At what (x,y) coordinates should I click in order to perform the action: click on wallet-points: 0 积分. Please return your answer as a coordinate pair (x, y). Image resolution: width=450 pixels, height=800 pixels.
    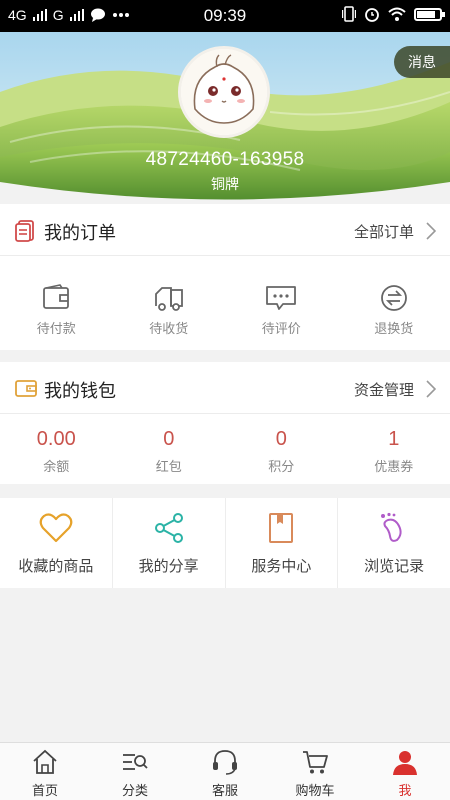
    Looking at the image, I should click on (281, 449).